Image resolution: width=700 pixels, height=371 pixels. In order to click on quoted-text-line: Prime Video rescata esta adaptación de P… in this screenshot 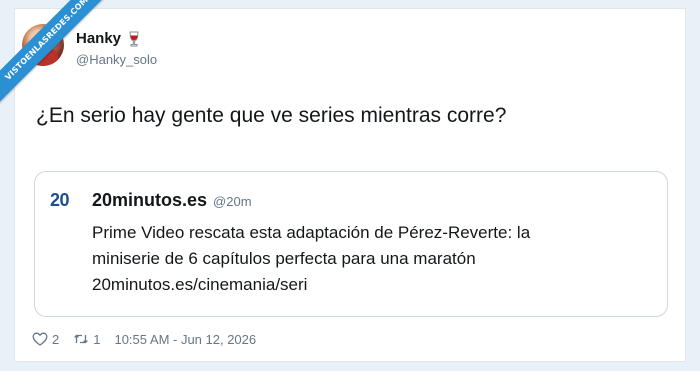, I will do `click(311, 232)`.